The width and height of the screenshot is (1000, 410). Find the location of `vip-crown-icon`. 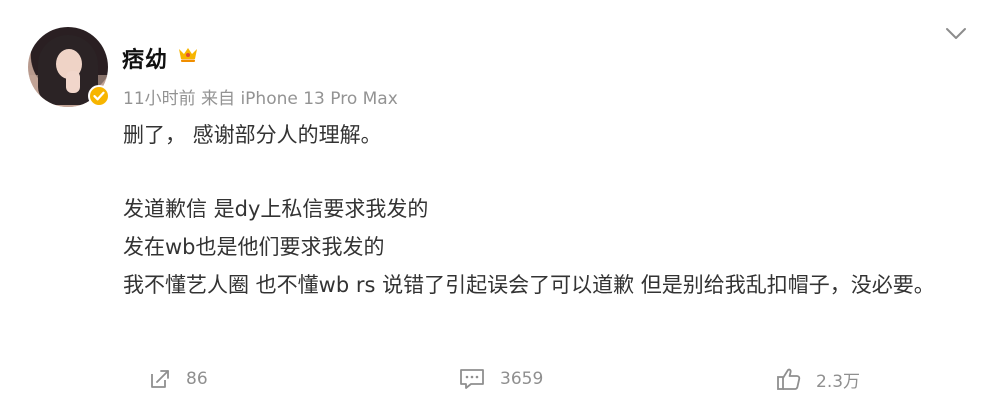

vip-crown-icon is located at coordinates (188, 54).